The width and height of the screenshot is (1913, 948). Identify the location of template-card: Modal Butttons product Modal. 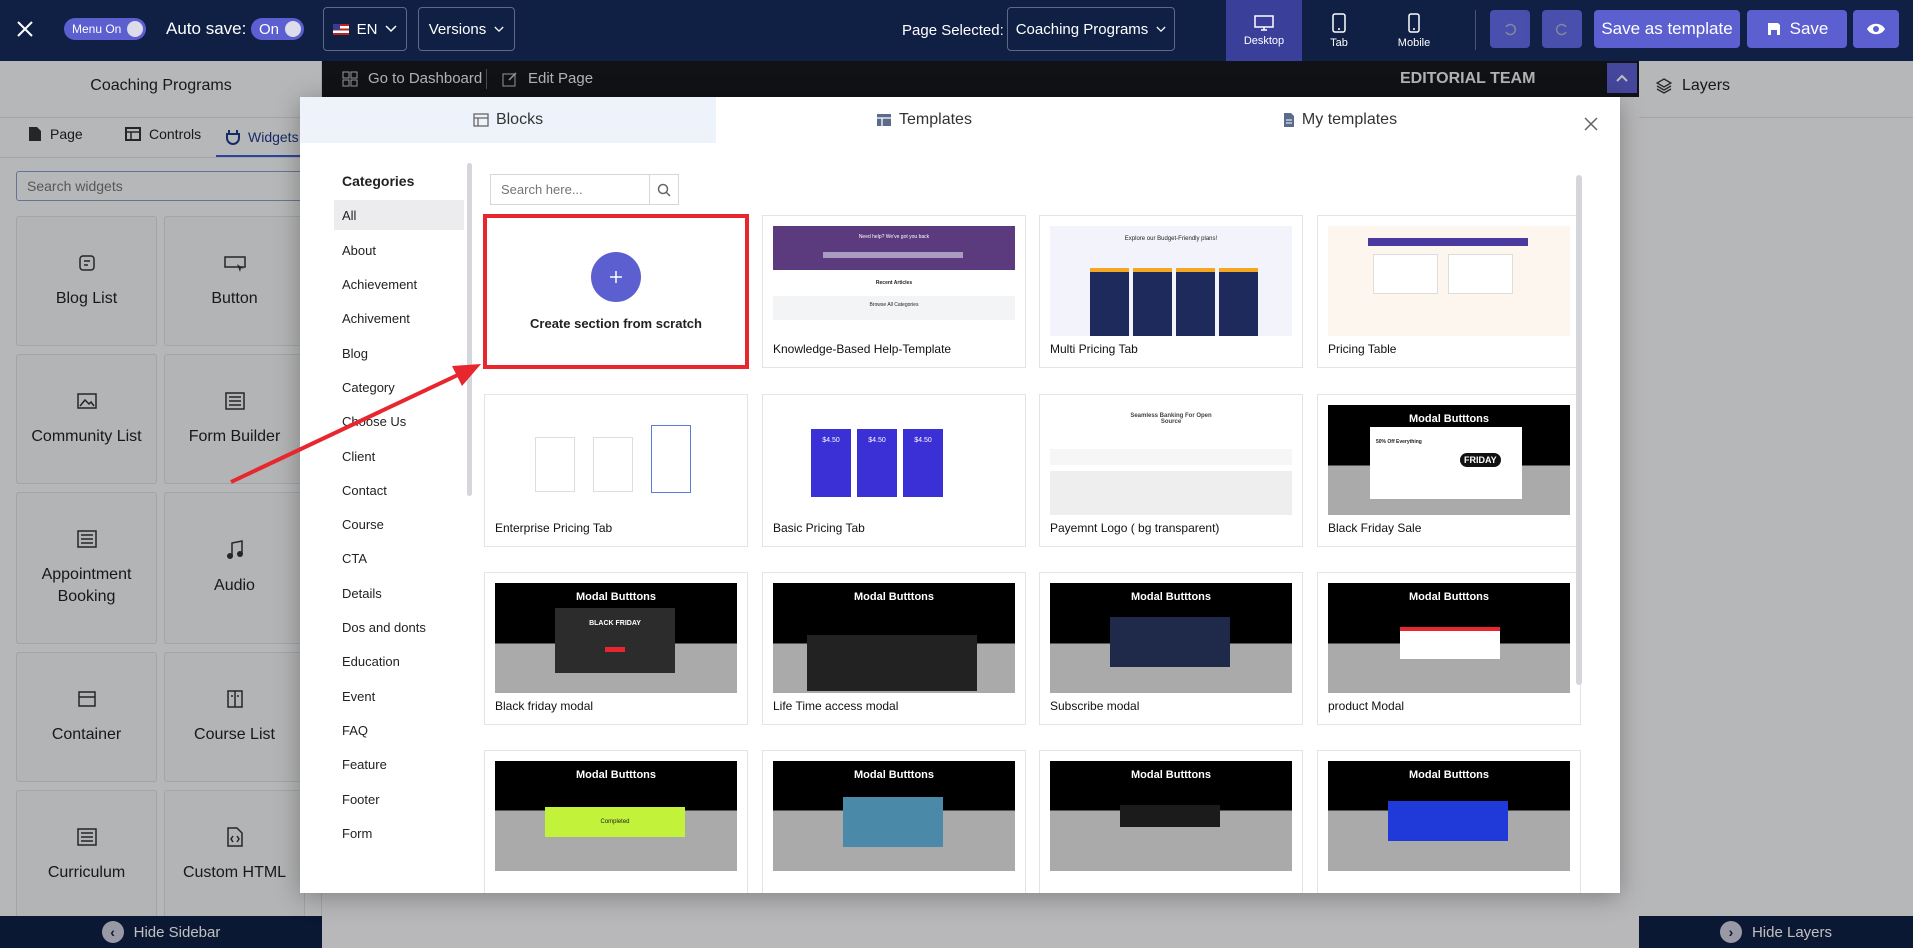
(1449, 648).